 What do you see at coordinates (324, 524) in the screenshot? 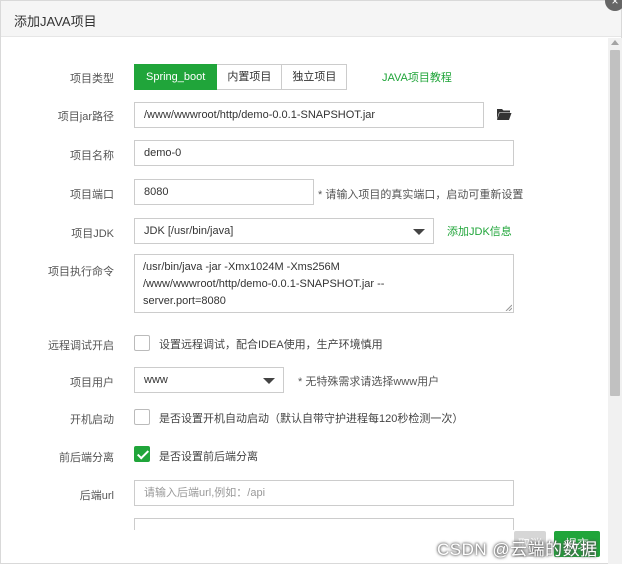
I see `next-field-input` at bounding box center [324, 524].